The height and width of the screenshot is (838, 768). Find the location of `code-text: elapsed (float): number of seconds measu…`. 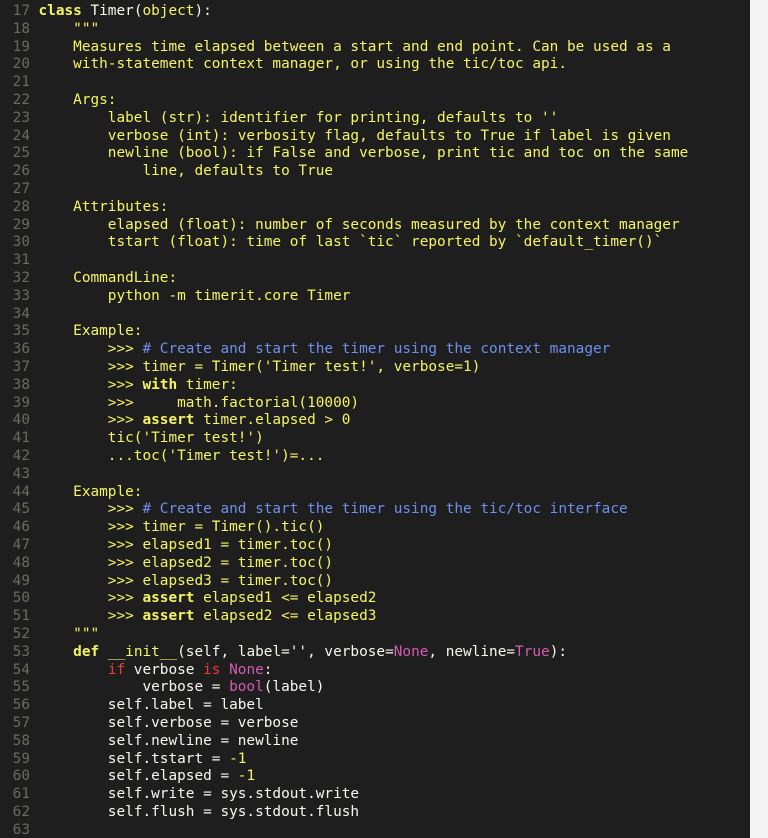

code-text: elapsed (float): number of seconds measu… is located at coordinates (359, 226).